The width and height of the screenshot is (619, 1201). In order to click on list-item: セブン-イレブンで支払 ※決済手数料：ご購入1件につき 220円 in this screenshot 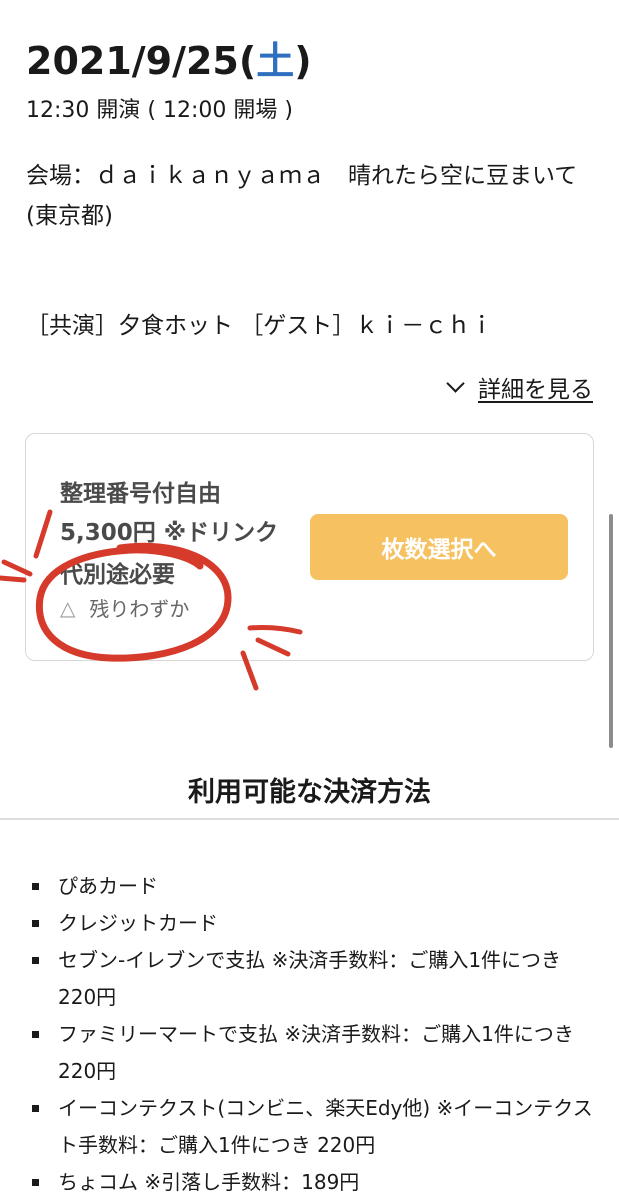, I will do `click(313, 979)`.